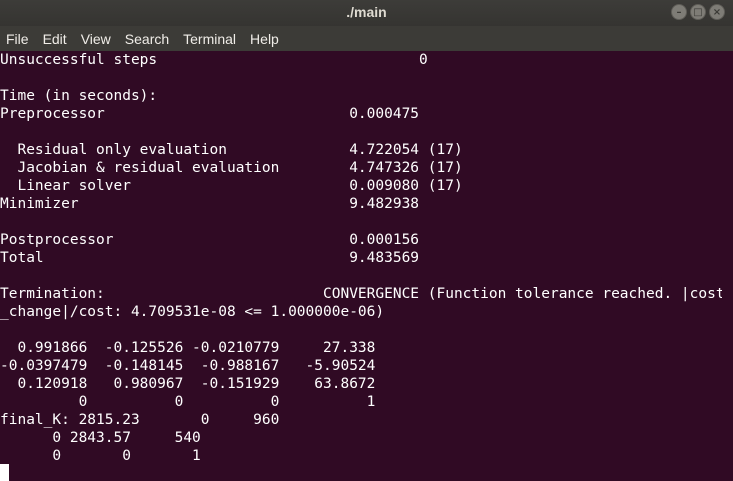  I want to click on menu-file: File, so click(17, 39).